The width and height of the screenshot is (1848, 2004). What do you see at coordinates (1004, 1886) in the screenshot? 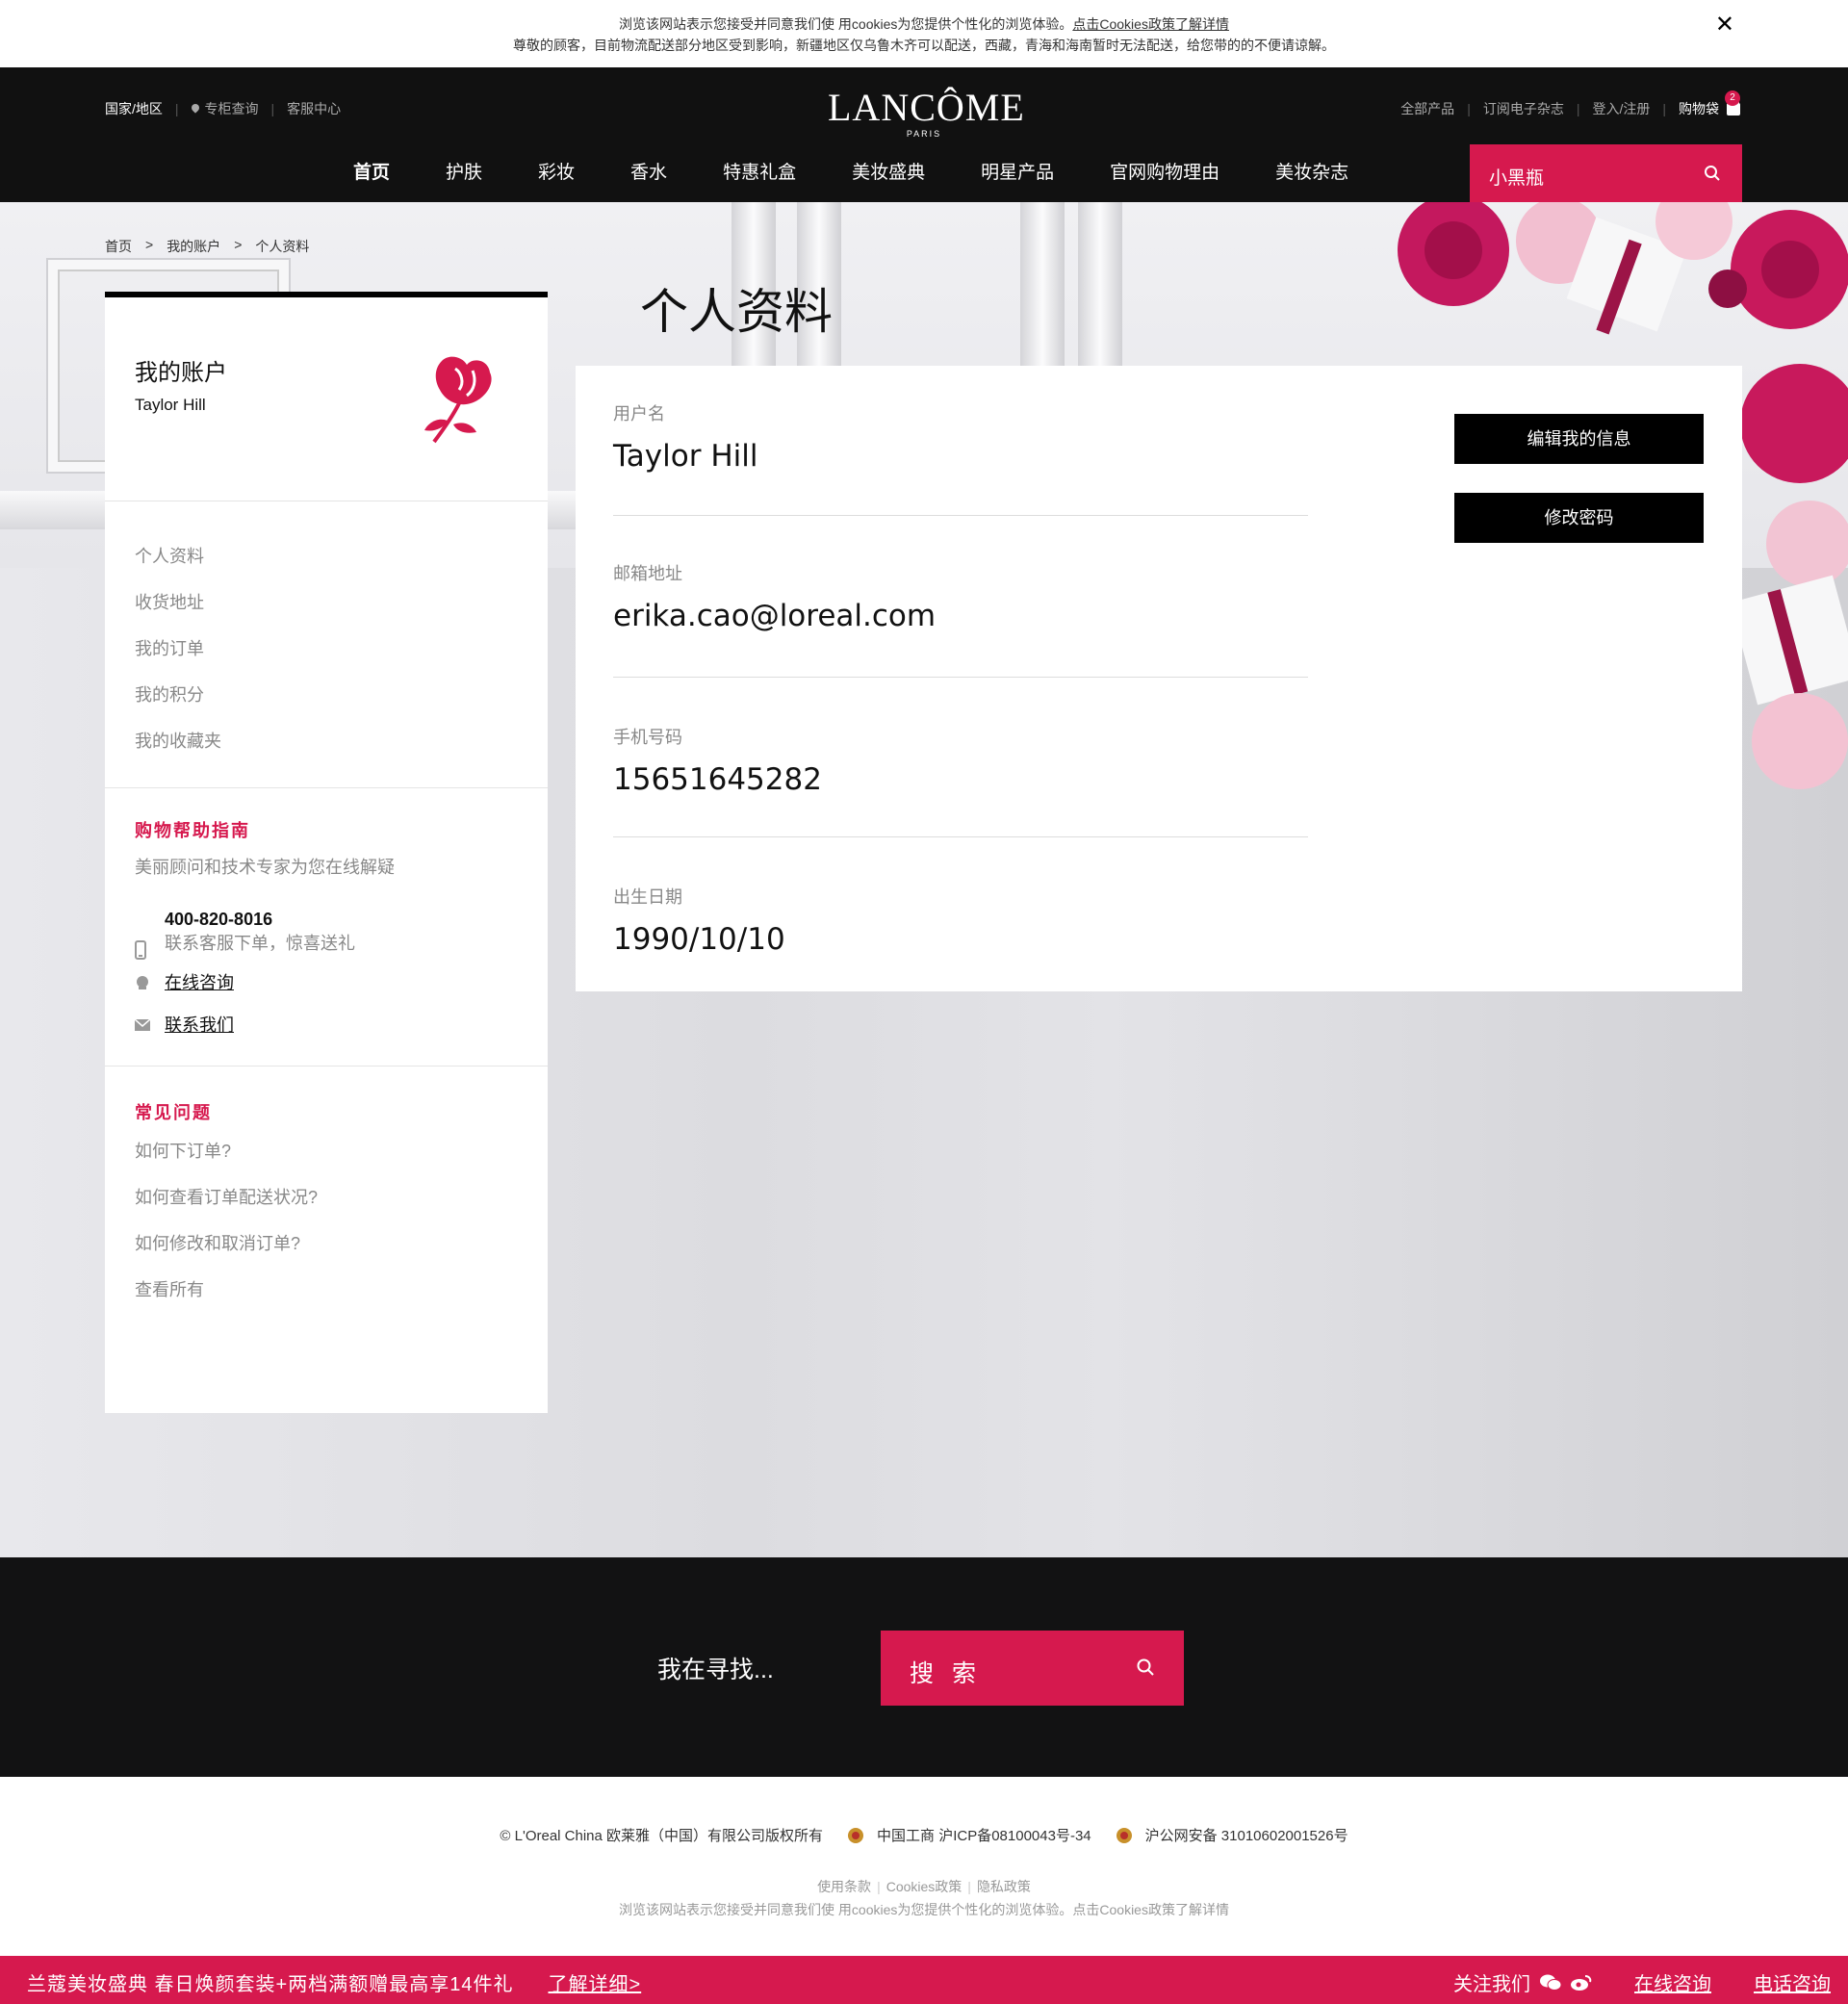
I see `privacy-policy-link: 隐私政策` at bounding box center [1004, 1886].